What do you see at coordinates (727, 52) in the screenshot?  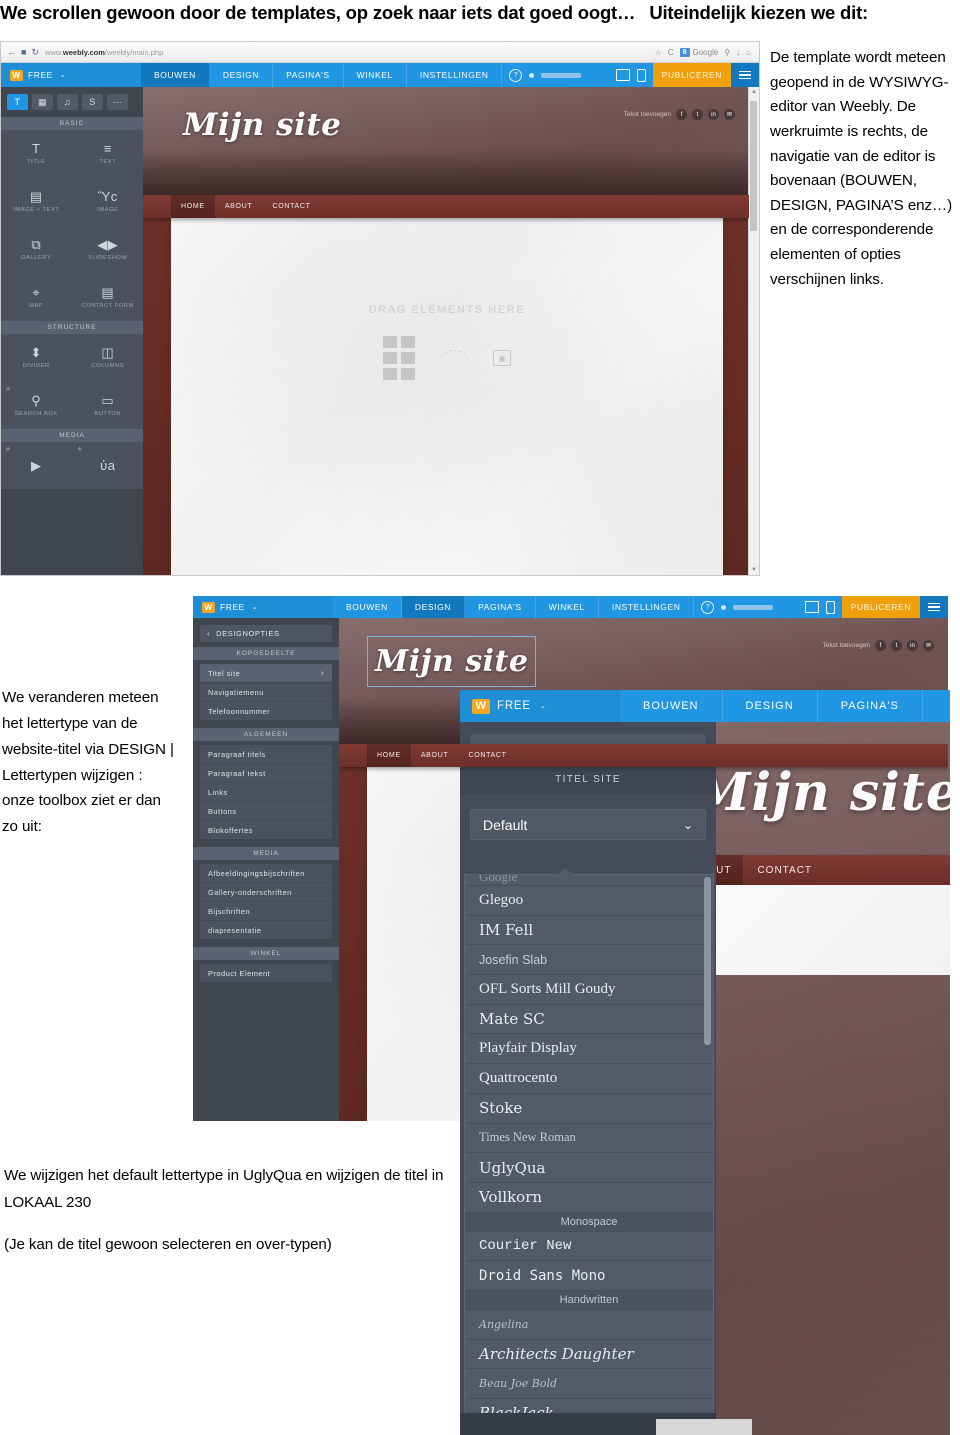 I see `find-icon: ⚲` at bounding box center [727, 52].